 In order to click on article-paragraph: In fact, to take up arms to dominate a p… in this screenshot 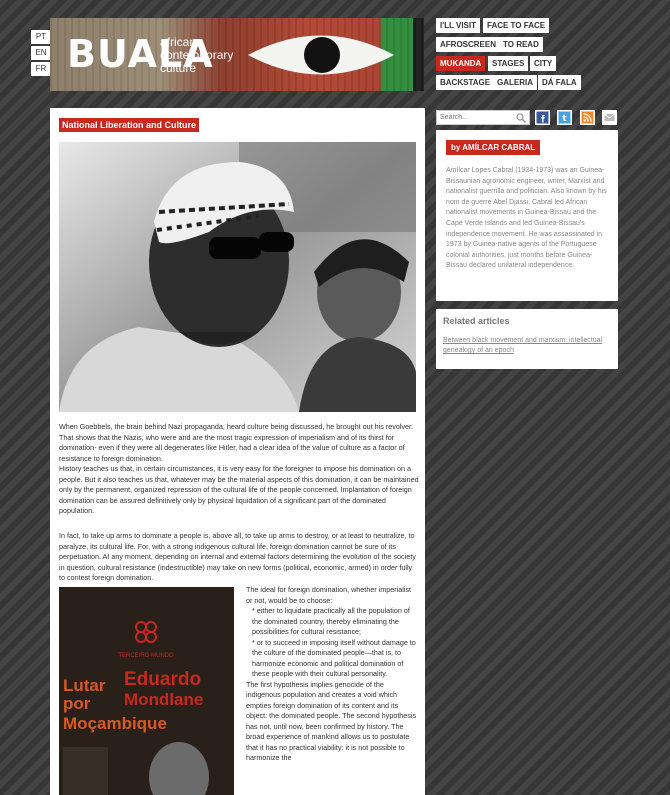, I will do `click(237, 556)`.